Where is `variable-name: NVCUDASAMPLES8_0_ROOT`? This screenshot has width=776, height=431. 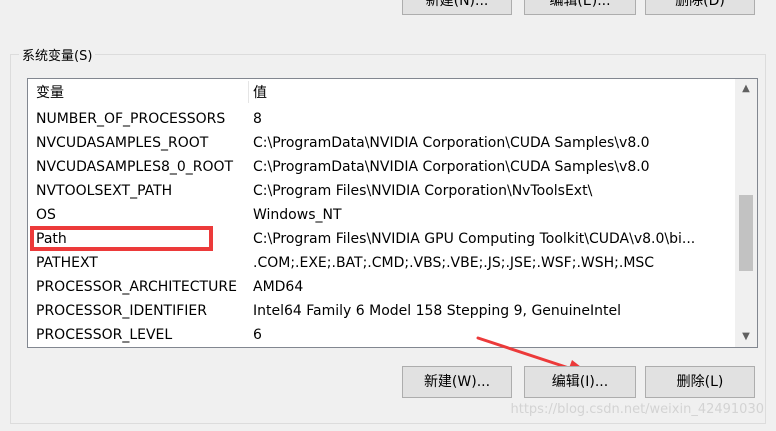
variable-name: NVCUDASAMPLES8_0_ROOT is located at coordinates (135, 167).